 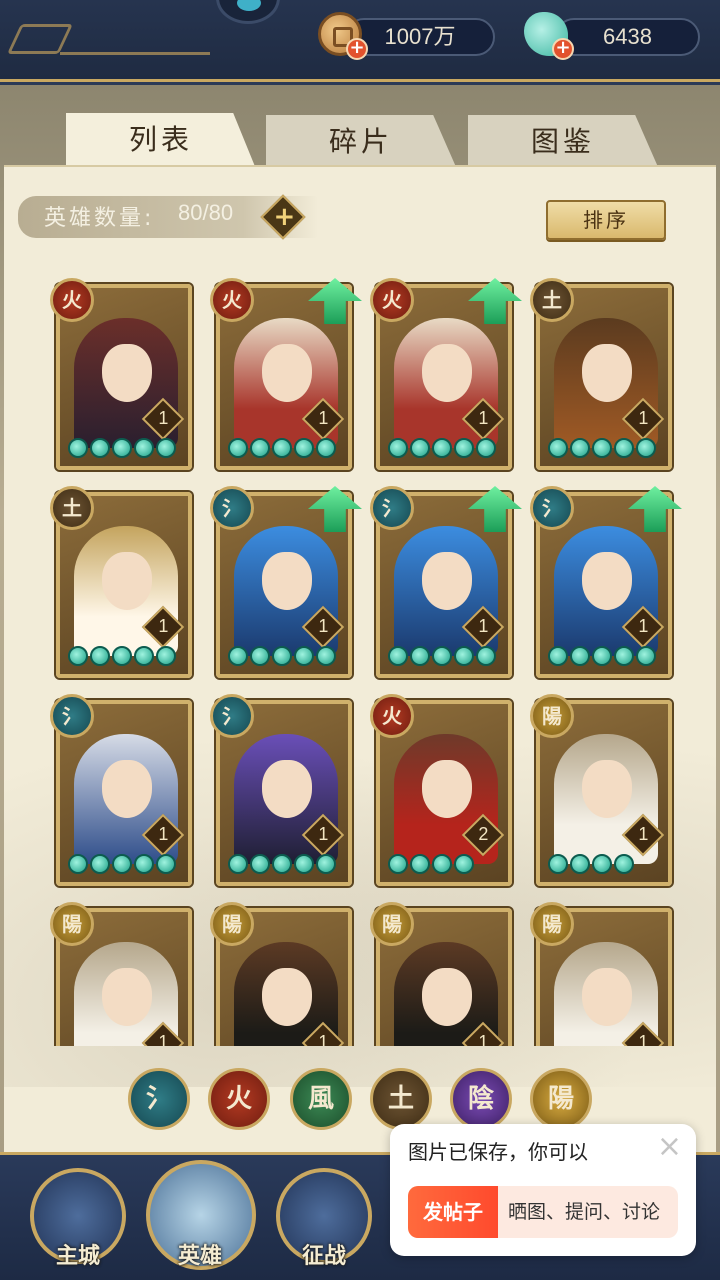 I want to click on sort-button: 排序, so click(x=606, y=220).